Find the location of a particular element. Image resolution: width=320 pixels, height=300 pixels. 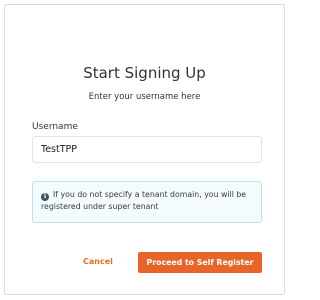

page-title: Start Signing Up is located at coordinates (144, 73).